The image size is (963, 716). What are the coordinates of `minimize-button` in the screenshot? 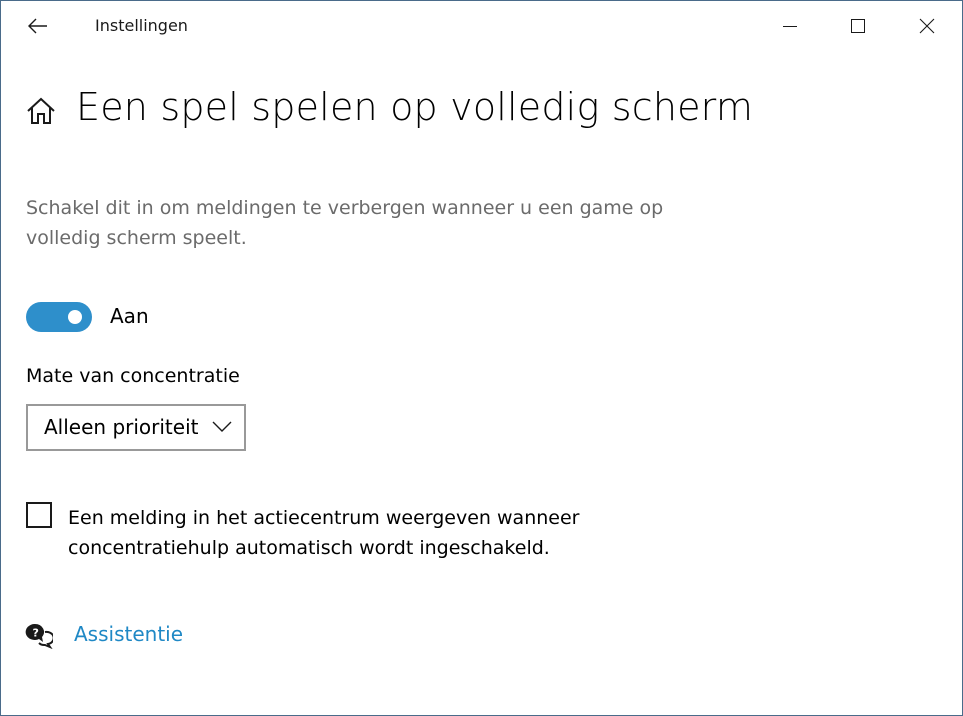 It's located at (790, 26).